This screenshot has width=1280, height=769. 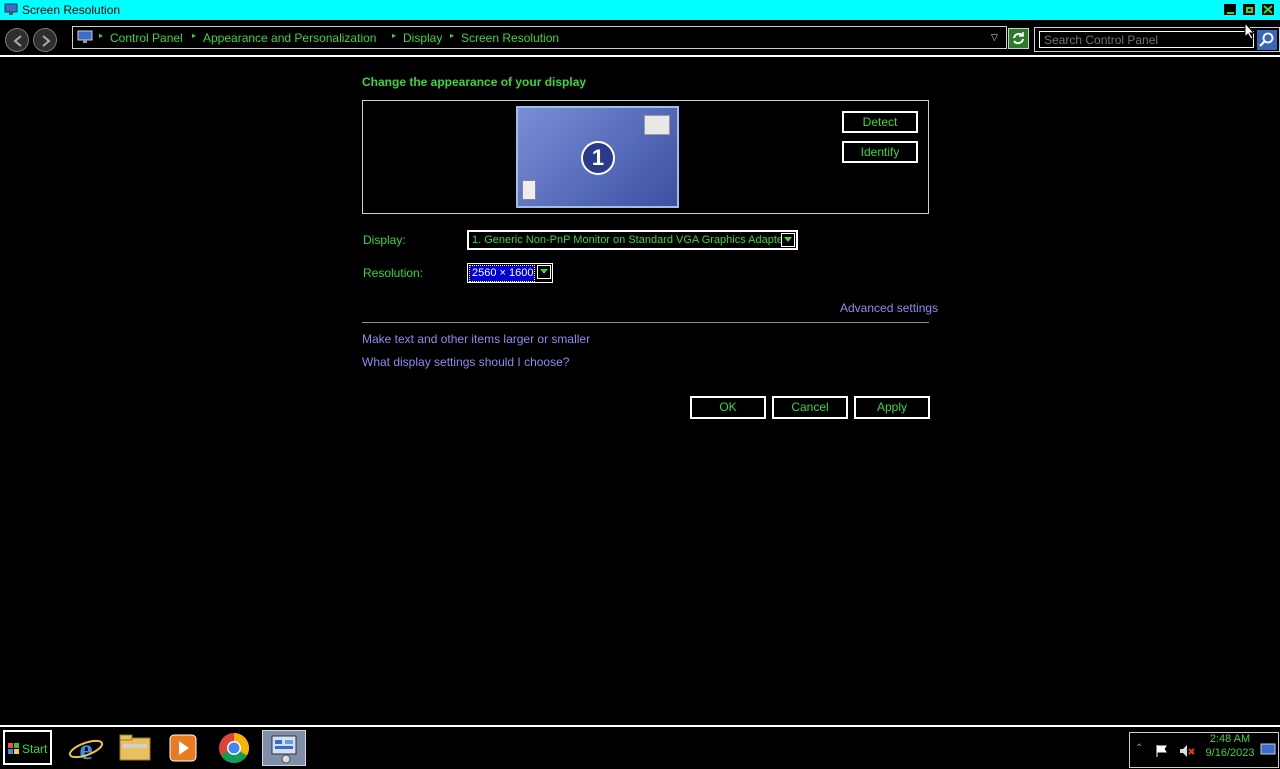 What do you see at coordinates (880, 152) in the screenshot?
I see `identify-button: Identify` at bounding box center [880, 152].